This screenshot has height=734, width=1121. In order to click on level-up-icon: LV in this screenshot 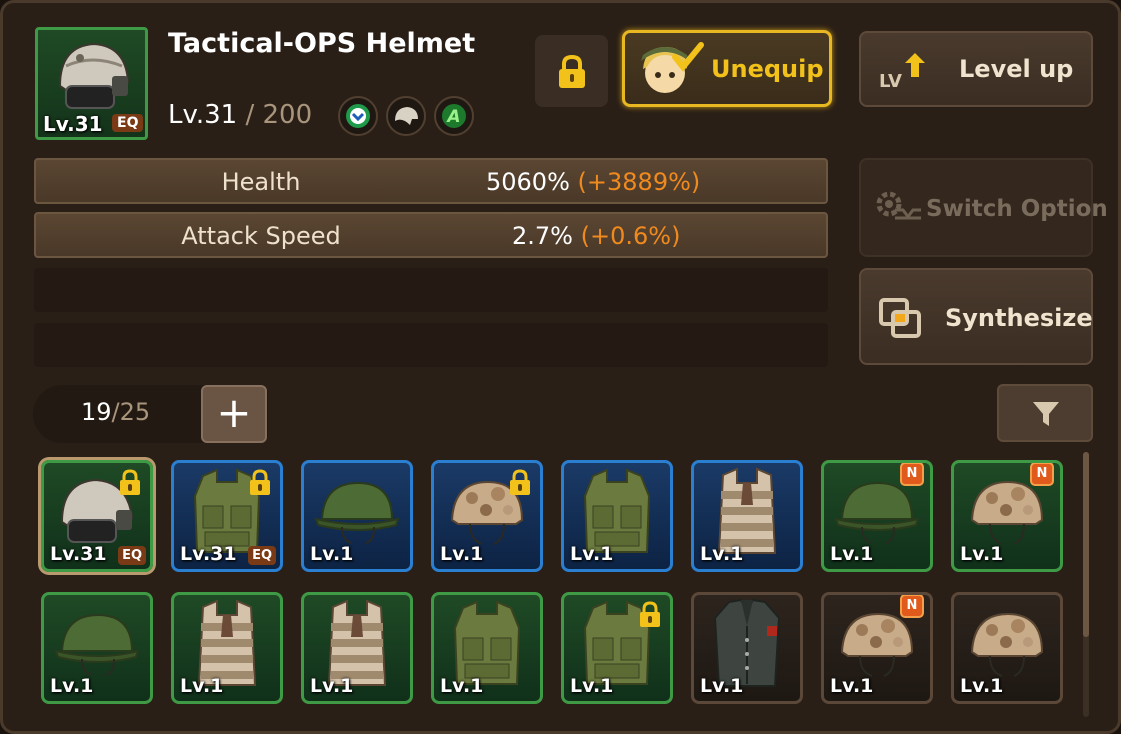, I will do `click(902, 72)`.